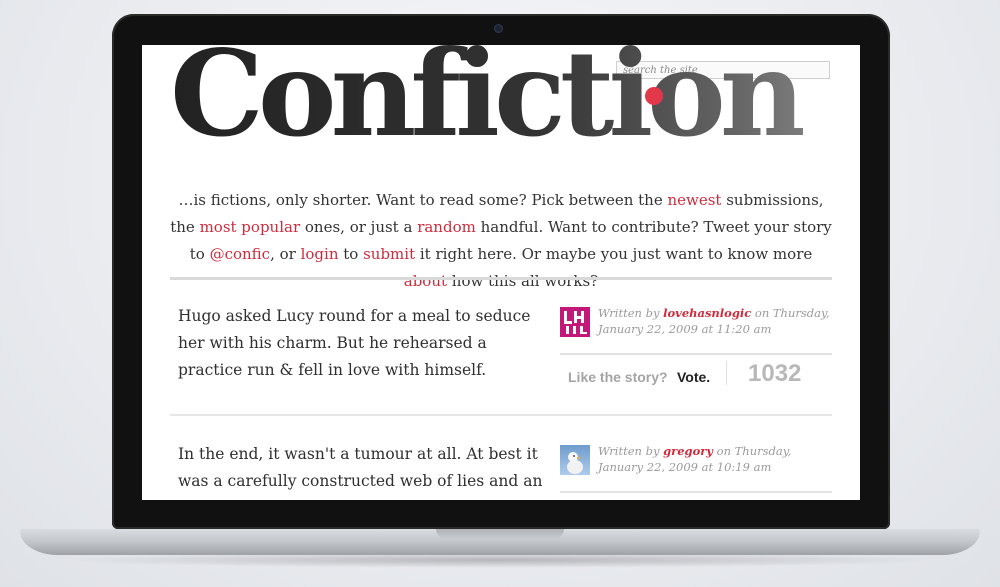  Describe the element at coordinates (500, 542) in the screenshot. I see `laptop-base` at that location.